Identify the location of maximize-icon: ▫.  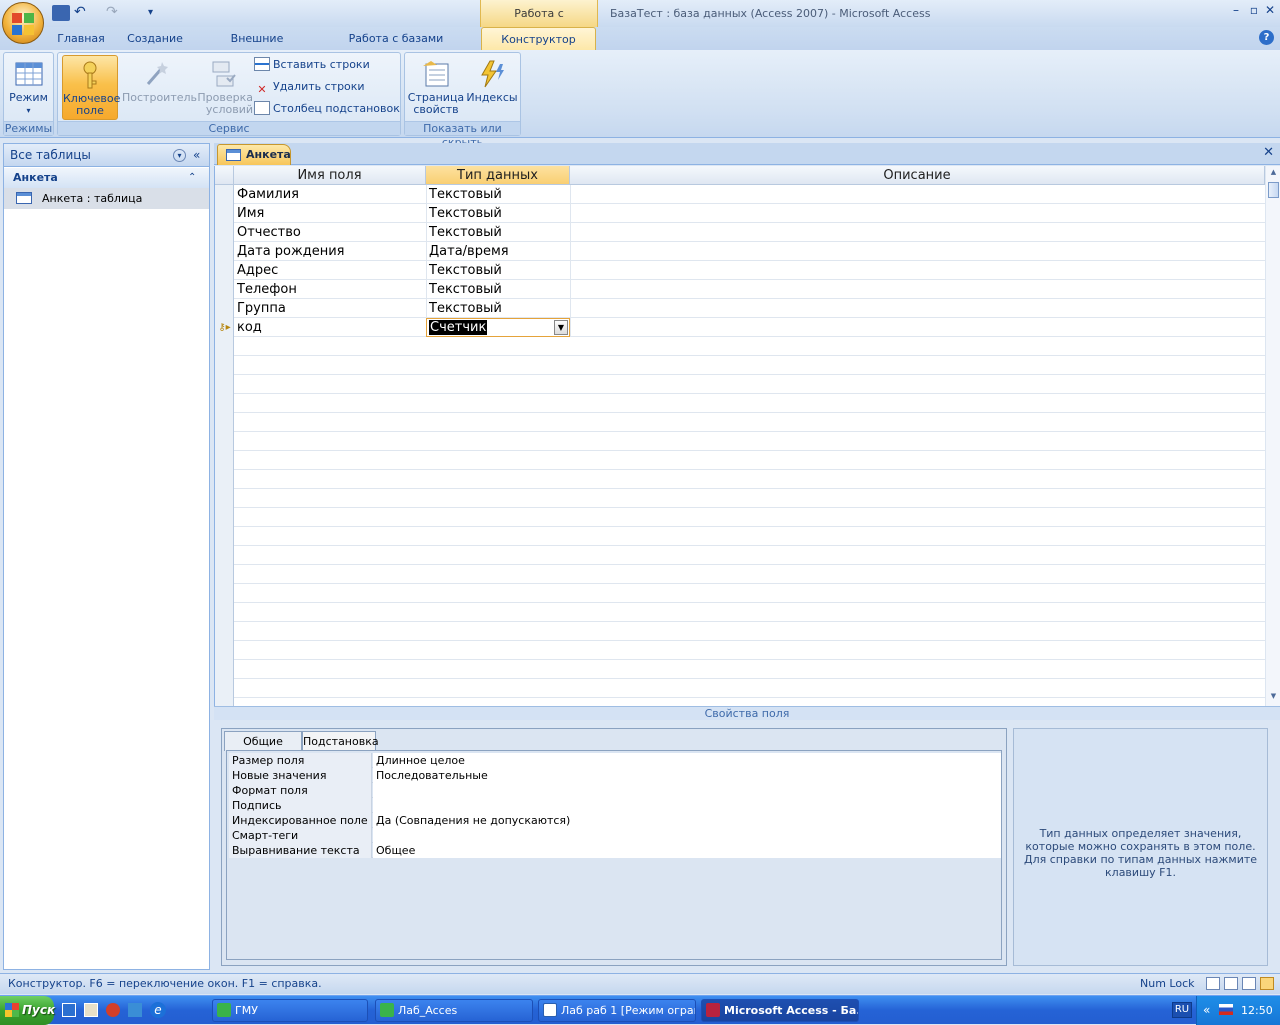
(1254, 10).